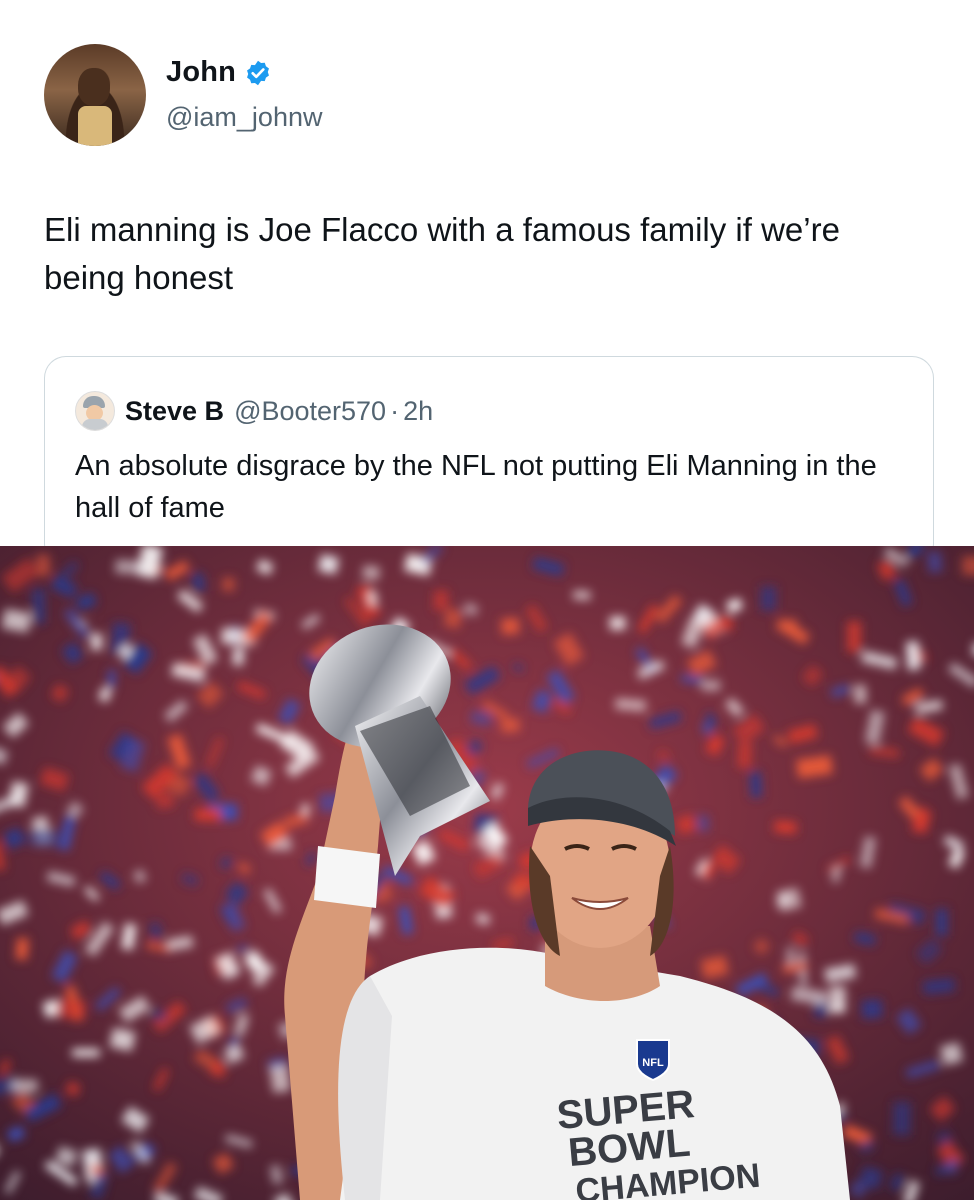 The height and width of the screenshot is (1200, 974). I want to click on avatar-body, so click(95, 424).